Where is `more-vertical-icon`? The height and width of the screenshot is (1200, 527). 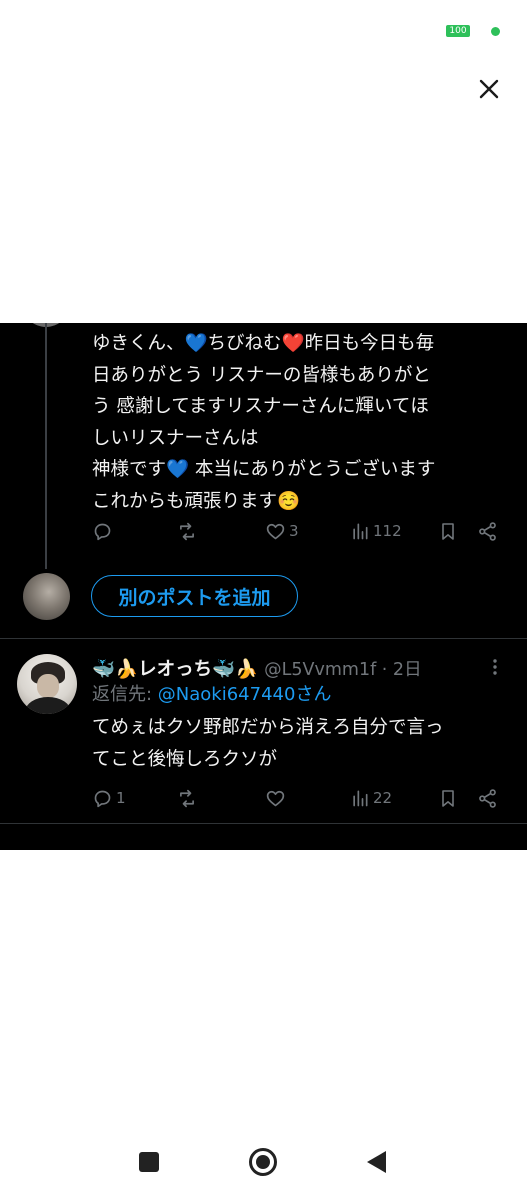 more-vertical-icon is located at coordinates (495, 667).